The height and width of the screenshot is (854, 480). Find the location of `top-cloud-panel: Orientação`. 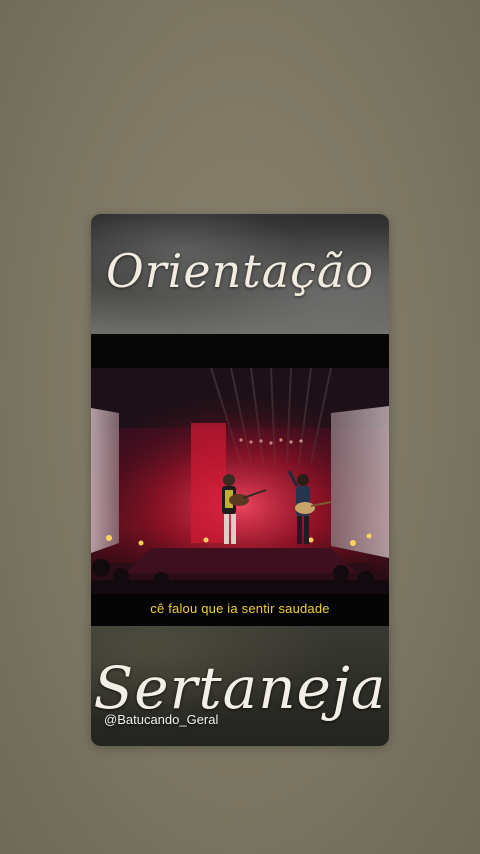

top-cloud-panel: Orientação is located at coordinates (240, 274).